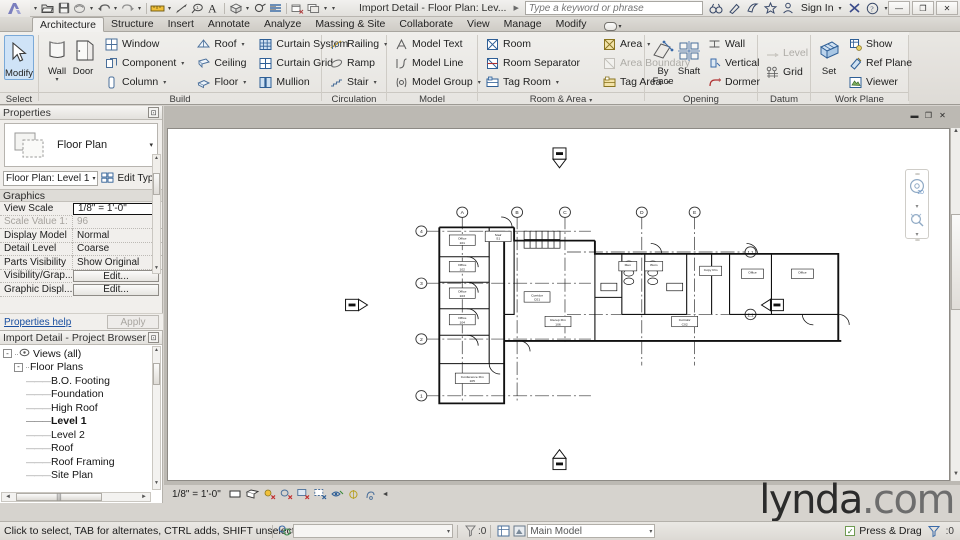 This screenshot has width=960, height=540. Describe the element at coordinates (470, 531) in the screenshot. I see `editable-only-filter-icon` at that location.